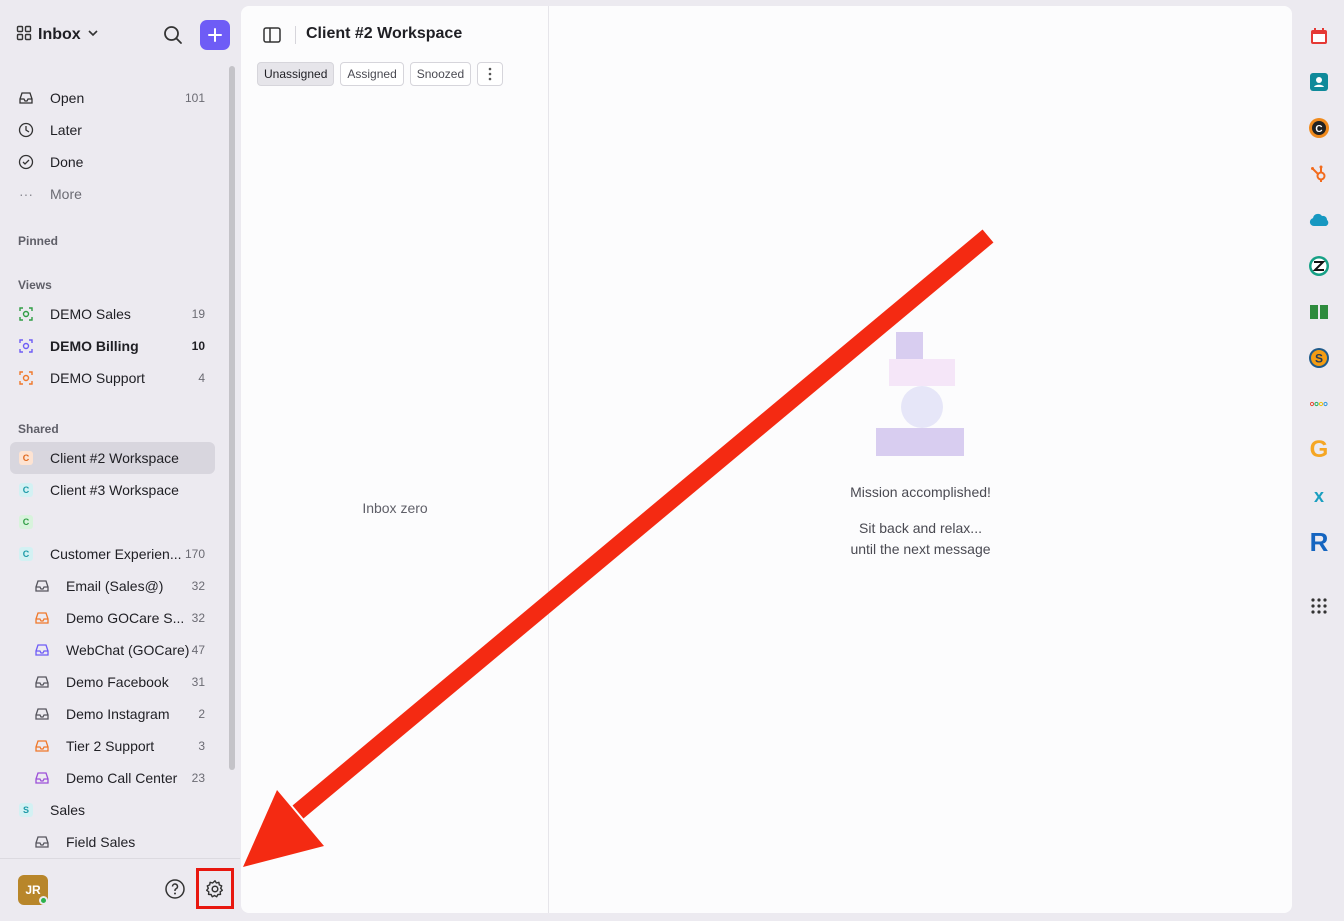  Describe the element at coordinates (112, 194) in the screenshot. I see `nav-more: ··· More` at that location.